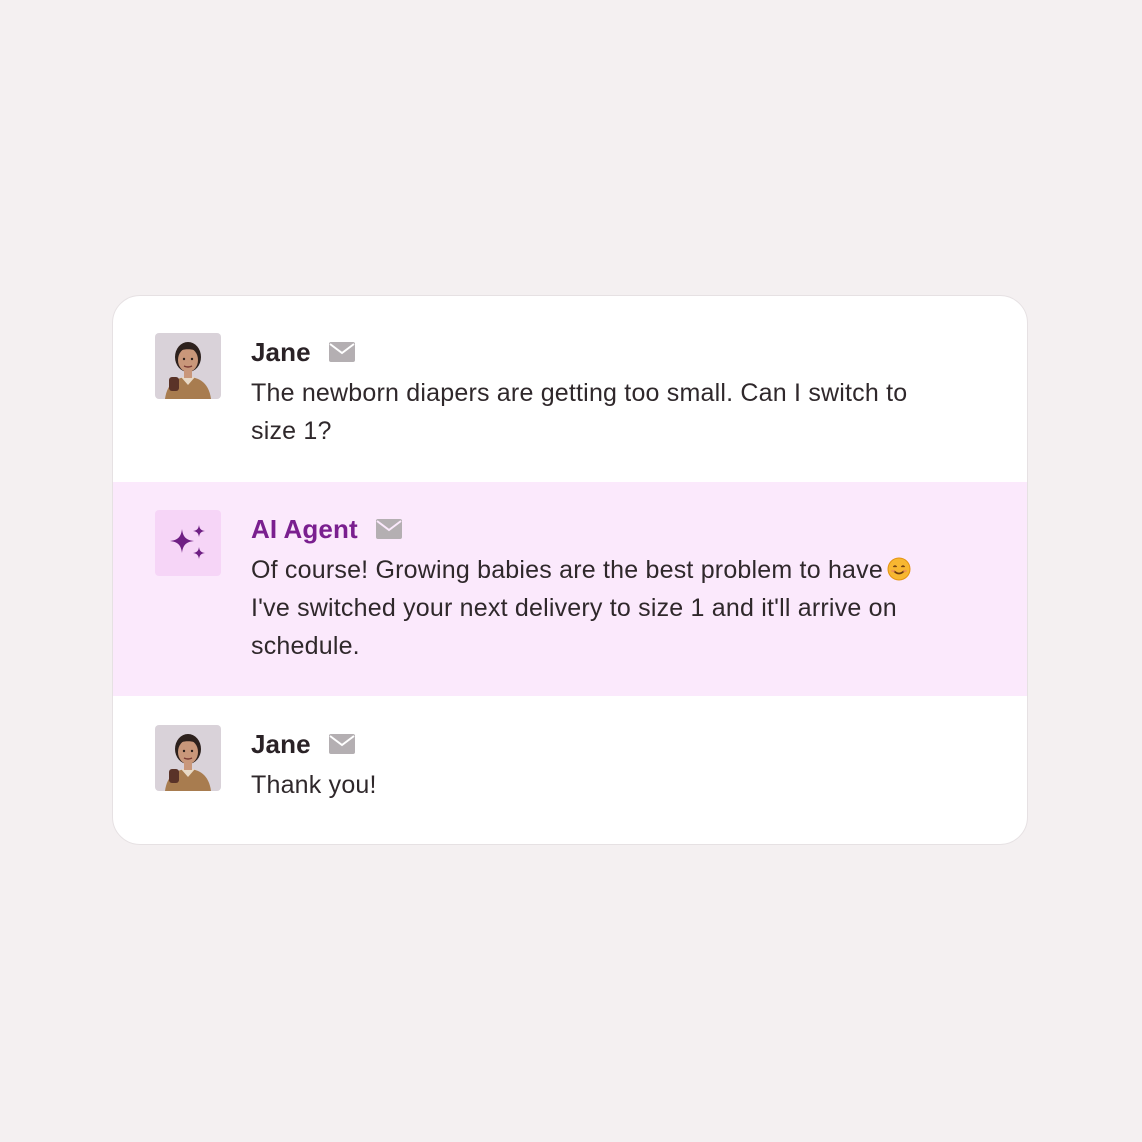 The width and height of the screenshot is (1142, 1142). Describe the element at coordinates (899, 567) in the screenshot. I see `smiling-face-emoji` at that location.